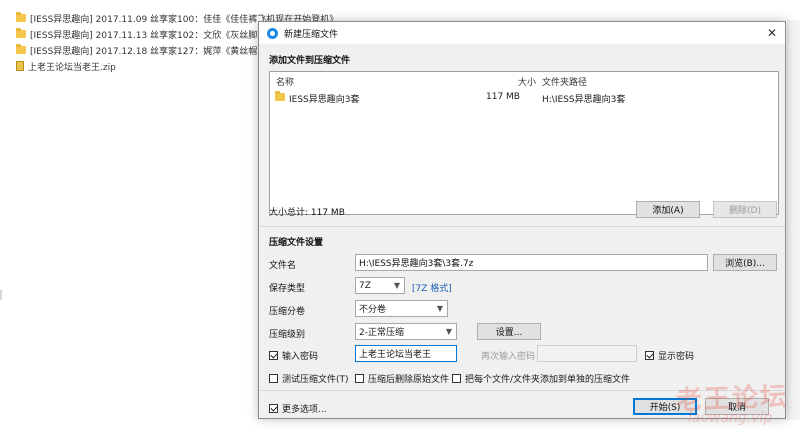 The image size is (800, 439). I want to click on zip-file-icon, so click(20, 66).